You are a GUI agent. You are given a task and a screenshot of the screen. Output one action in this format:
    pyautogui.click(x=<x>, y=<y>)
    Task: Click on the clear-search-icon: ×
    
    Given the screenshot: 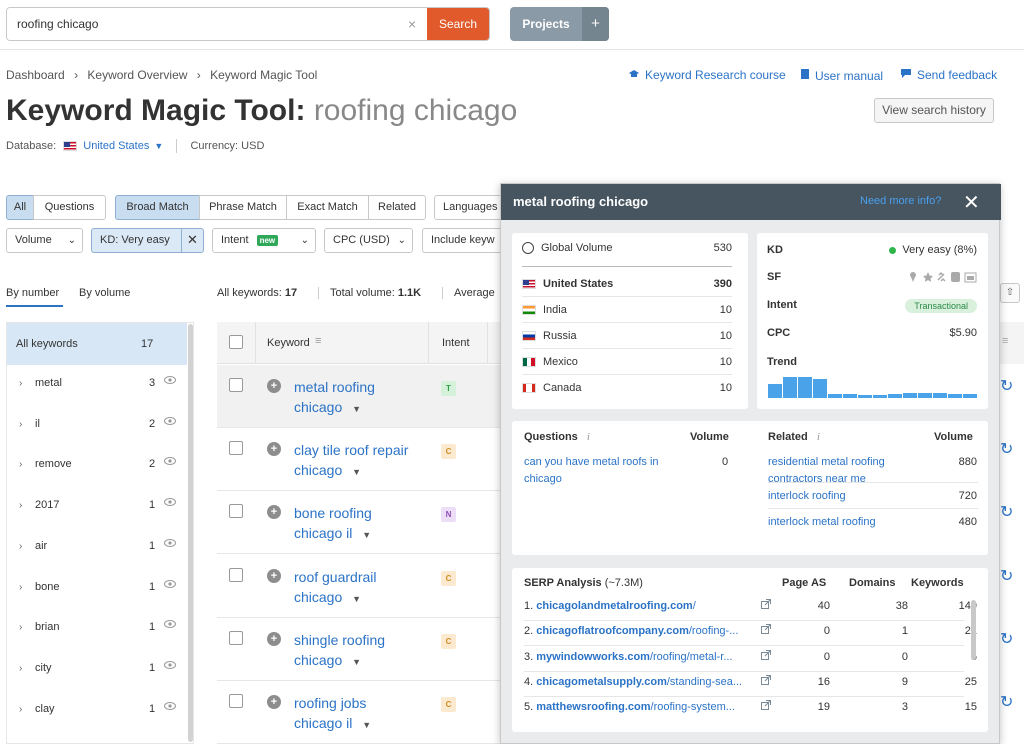 What is the action you would take?
    pyautogui.click(x=412, y=24)
    